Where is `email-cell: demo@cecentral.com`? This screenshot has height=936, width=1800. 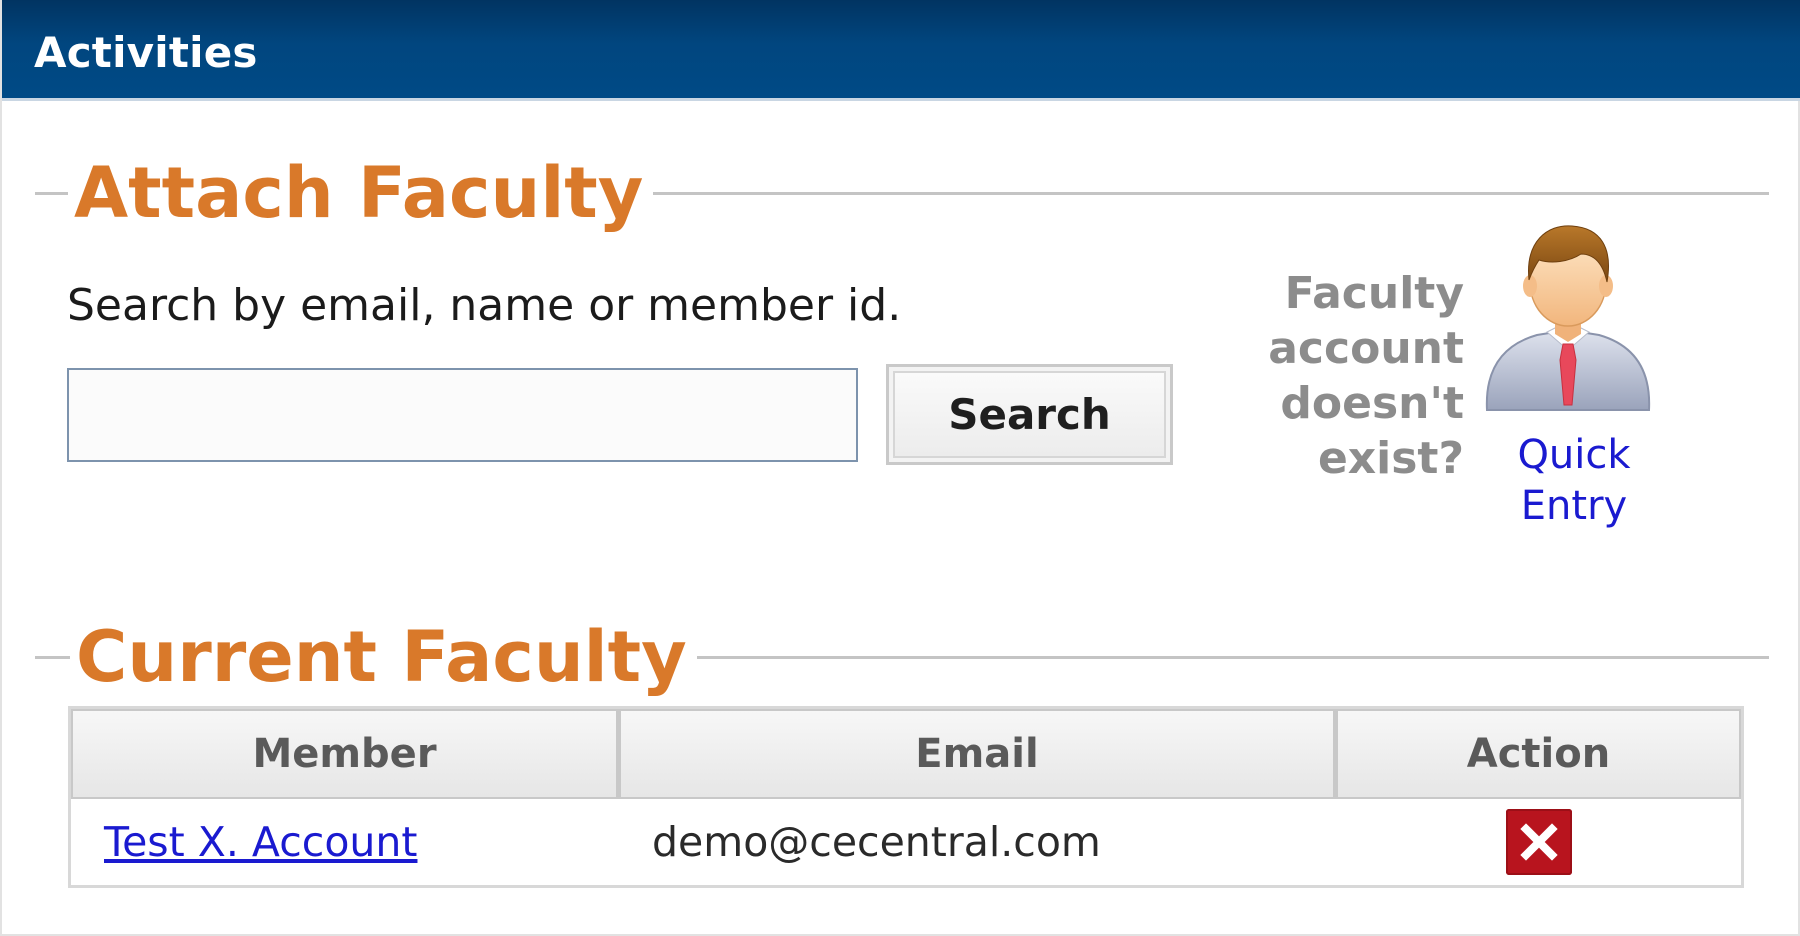 email-cell: demo@cecentral.com is located at coordinates (977, 842).